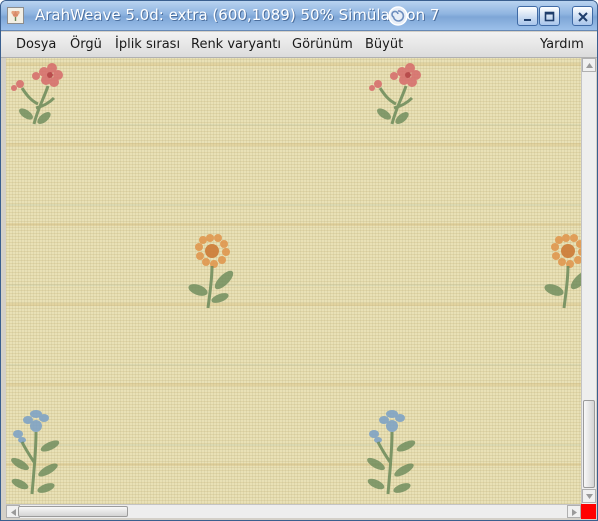 This screenshot has width=598, height=521. Describe the element at coordinates (15, 15) in the screenshot. I see `arahweave-app-icon` at that location.